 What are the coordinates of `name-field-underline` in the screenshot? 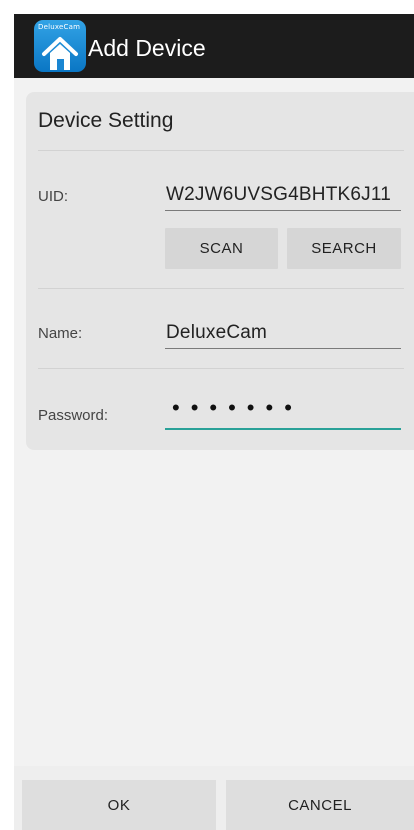 It's located at (283, 348).